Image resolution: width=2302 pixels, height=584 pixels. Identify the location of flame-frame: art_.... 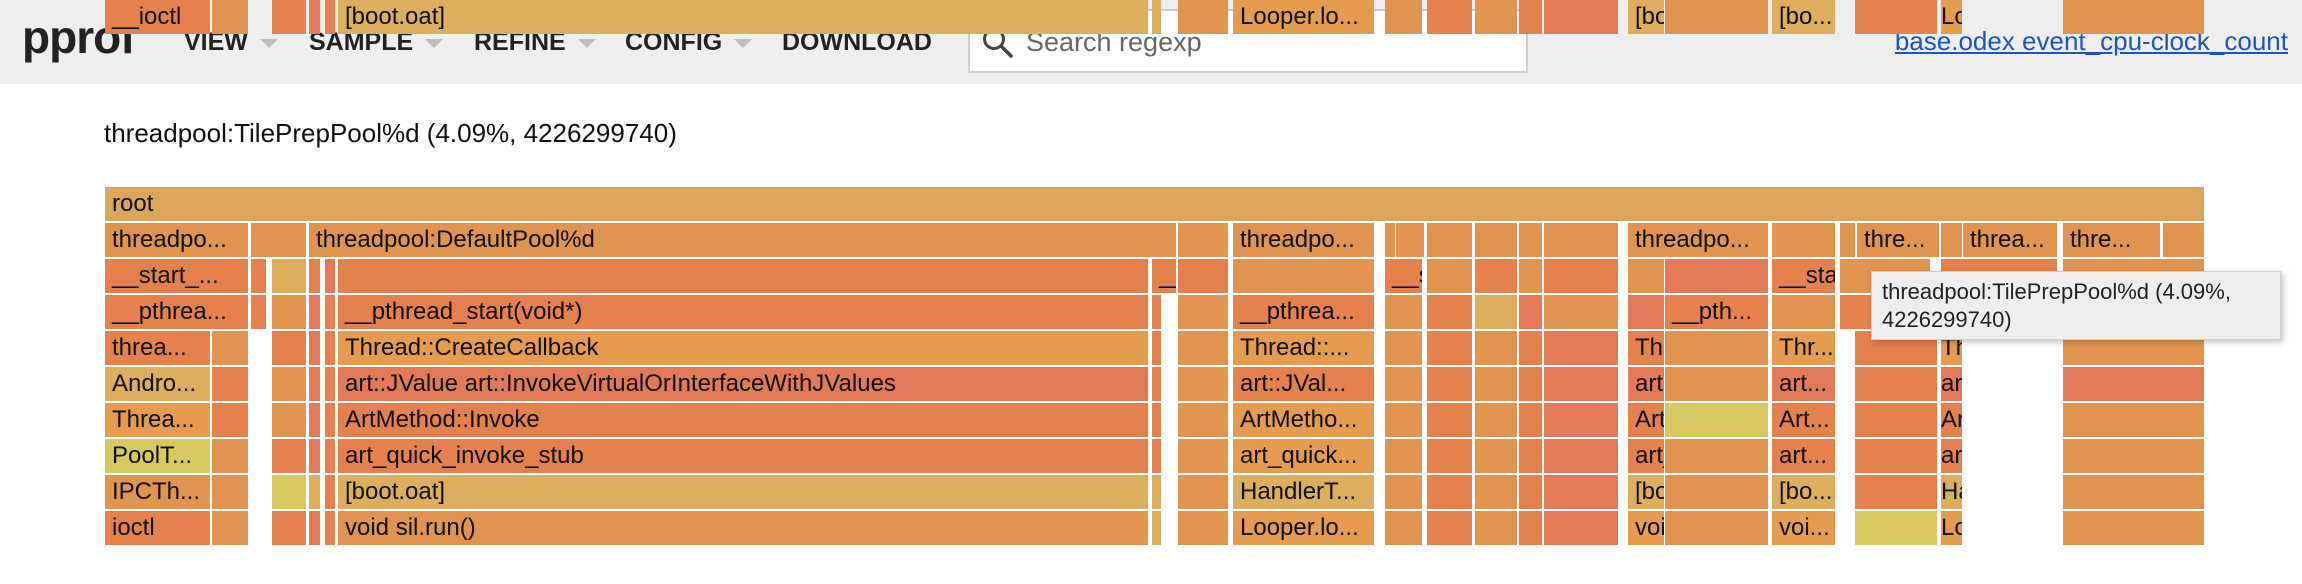
(1951, 456).